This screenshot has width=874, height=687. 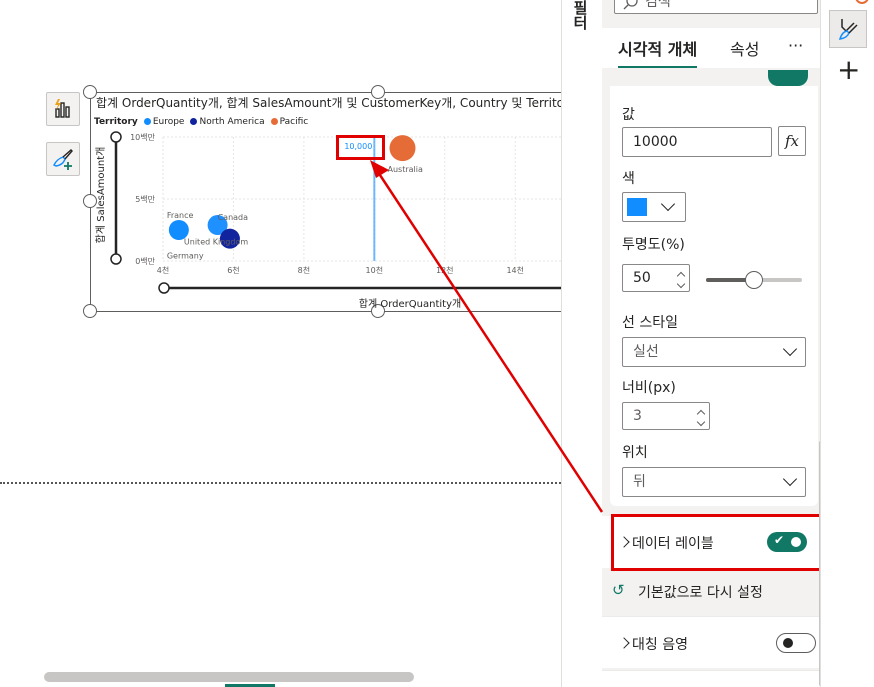 I want to click on y-tick-label: 10백만, so click(x=143, y=137).